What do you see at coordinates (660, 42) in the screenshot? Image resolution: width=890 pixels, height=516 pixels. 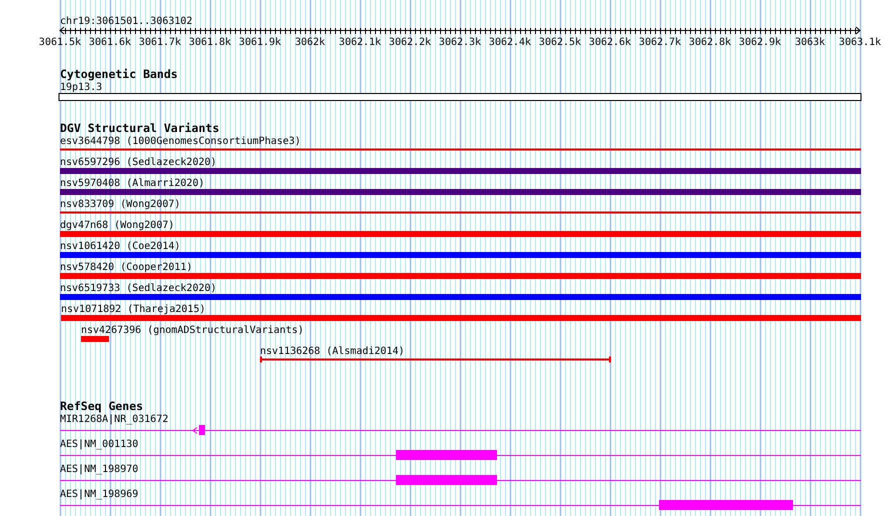 I see `tick-label: 3062.7k` at bounding box center [660, 42].